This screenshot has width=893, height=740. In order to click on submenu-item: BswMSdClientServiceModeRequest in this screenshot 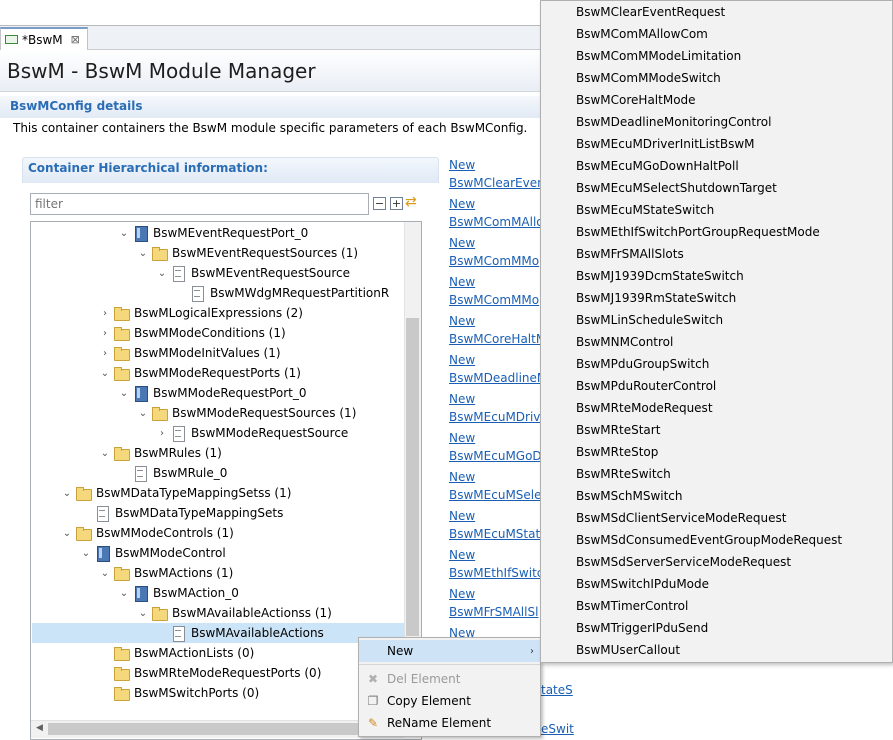, I will do `click(681, 518)`.